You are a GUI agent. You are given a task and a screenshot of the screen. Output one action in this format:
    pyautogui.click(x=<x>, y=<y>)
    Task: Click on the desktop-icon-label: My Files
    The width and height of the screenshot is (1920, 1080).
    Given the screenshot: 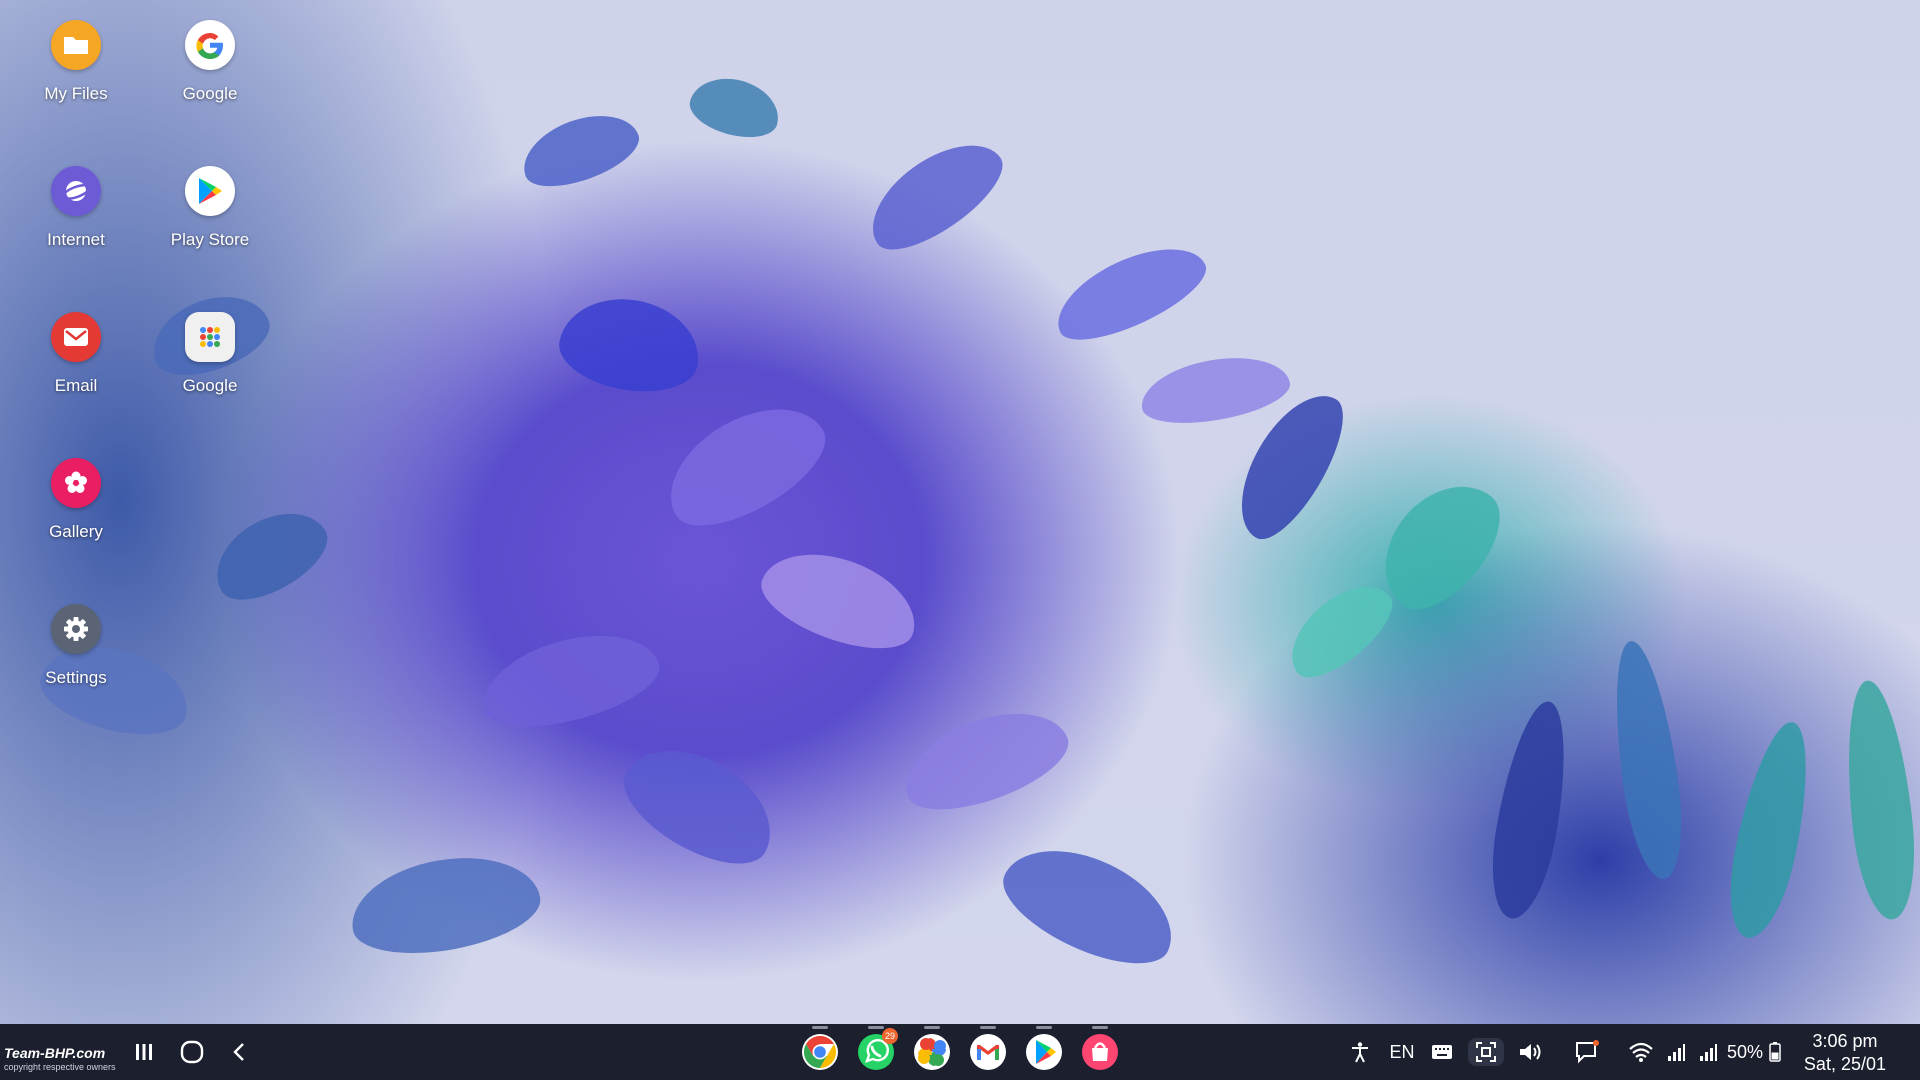 What is the action you would take?
    pyautogui.click(x=76, y=93)
    